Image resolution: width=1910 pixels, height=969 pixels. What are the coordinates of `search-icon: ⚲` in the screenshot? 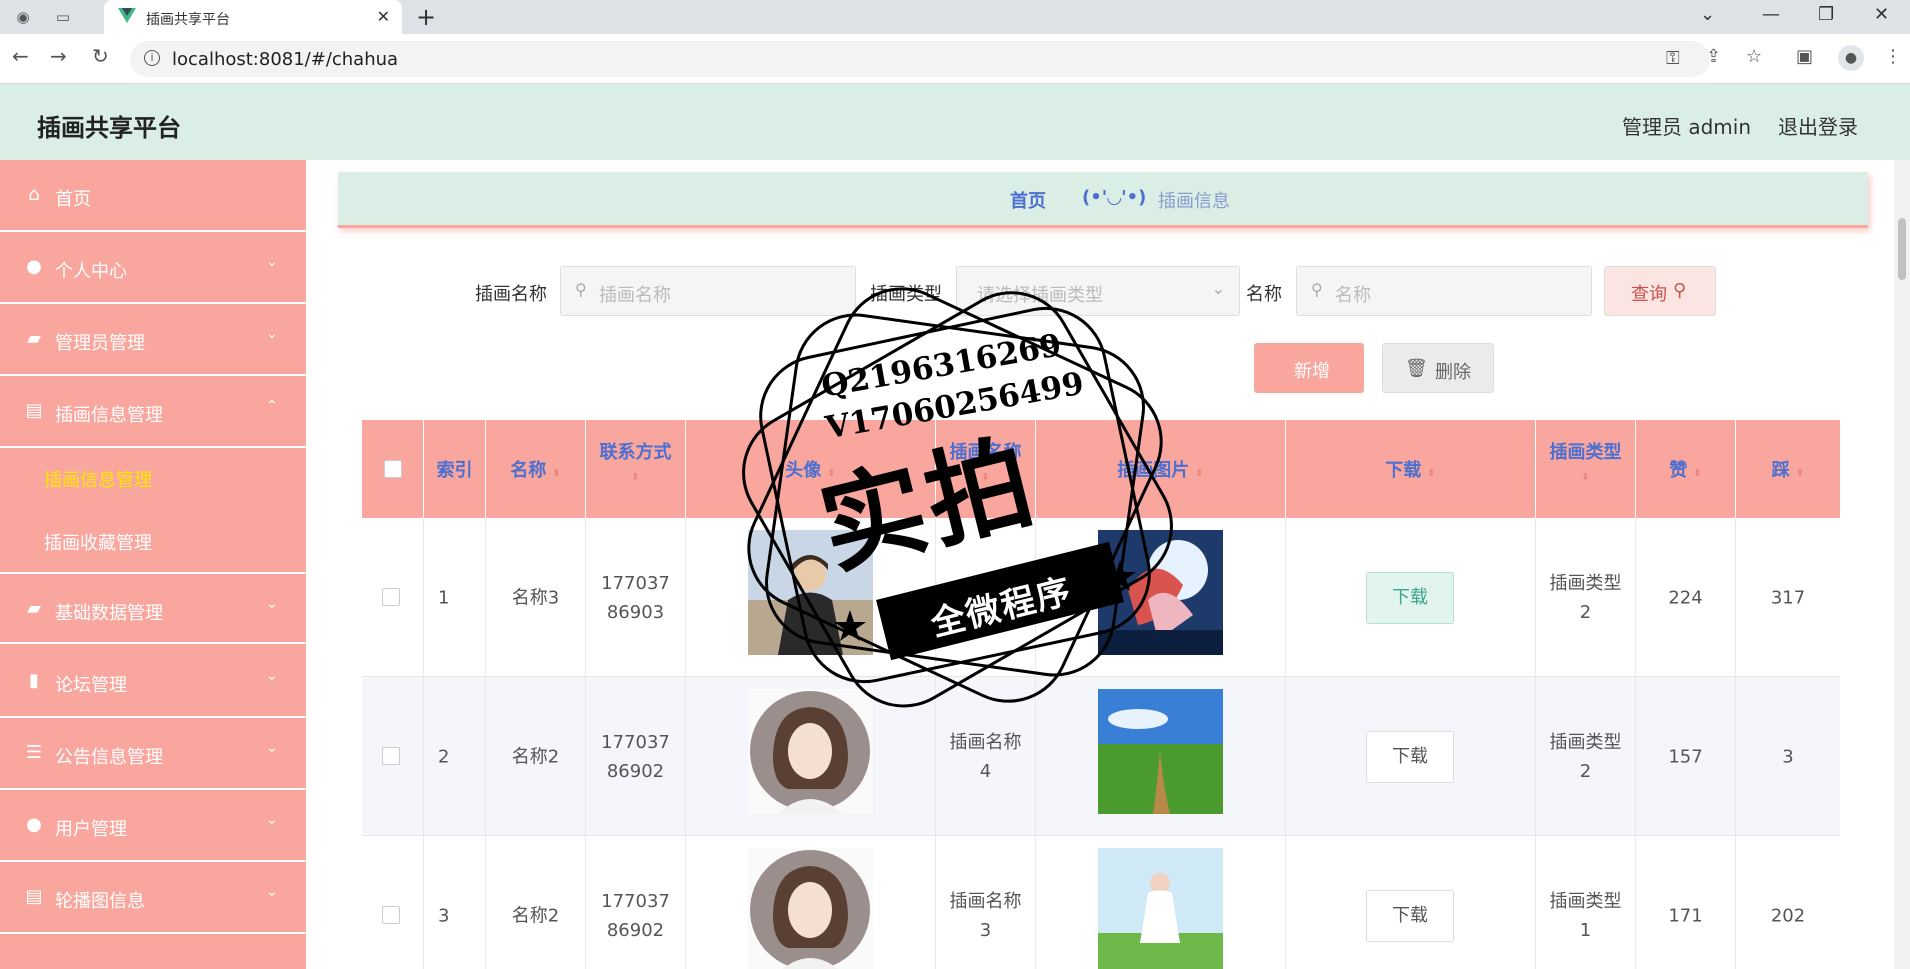 It's located at (1680, 290).